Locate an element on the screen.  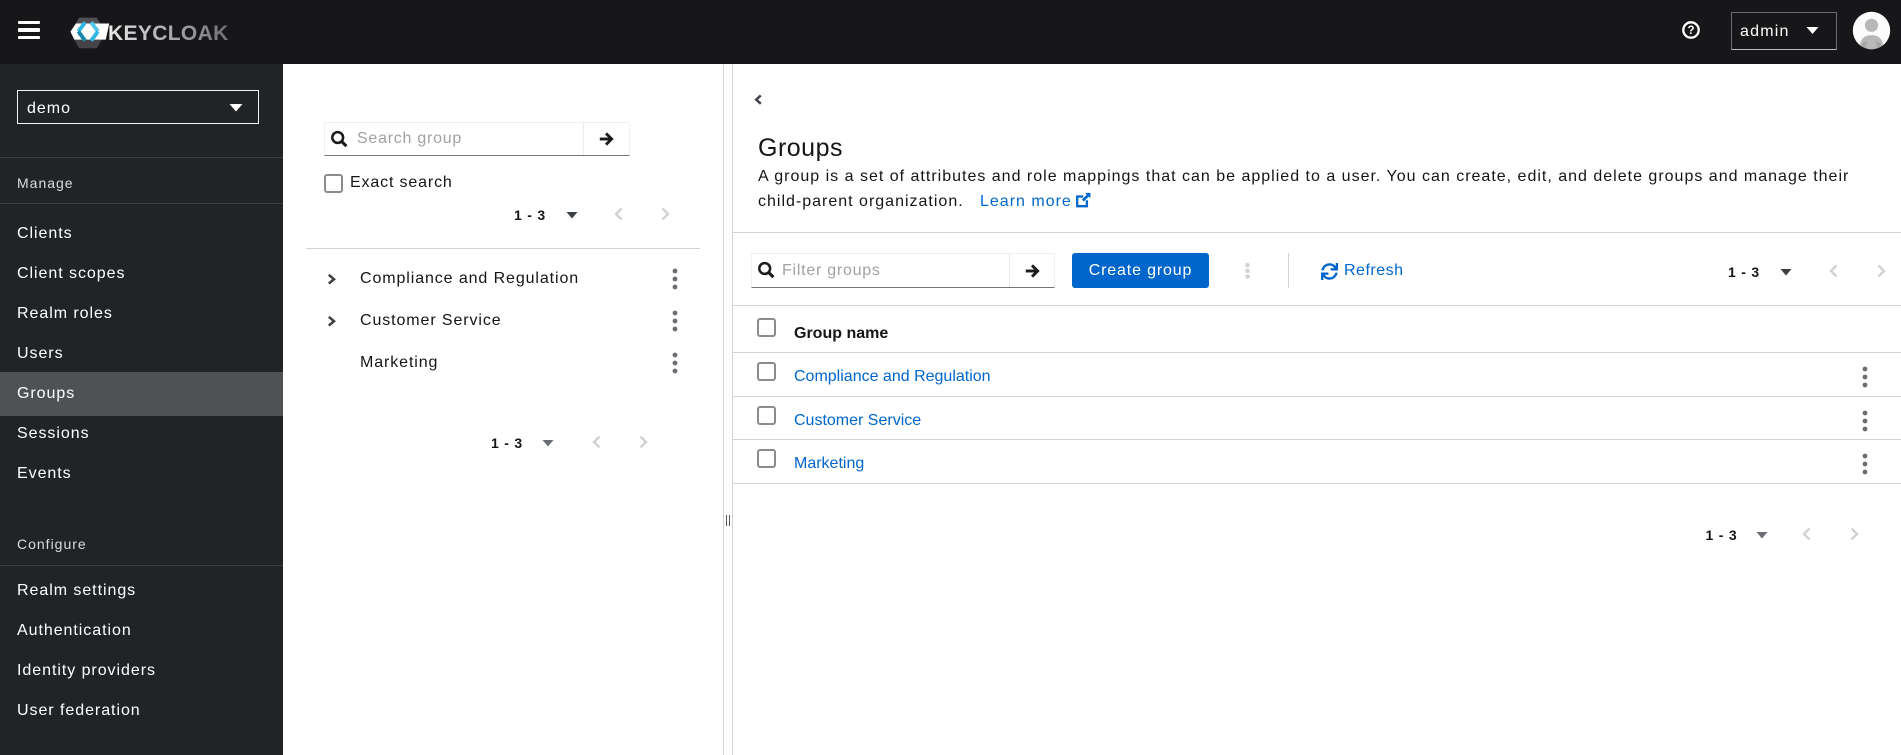
svg-text: KEYCLOAK is located at coordinates (168, 33).